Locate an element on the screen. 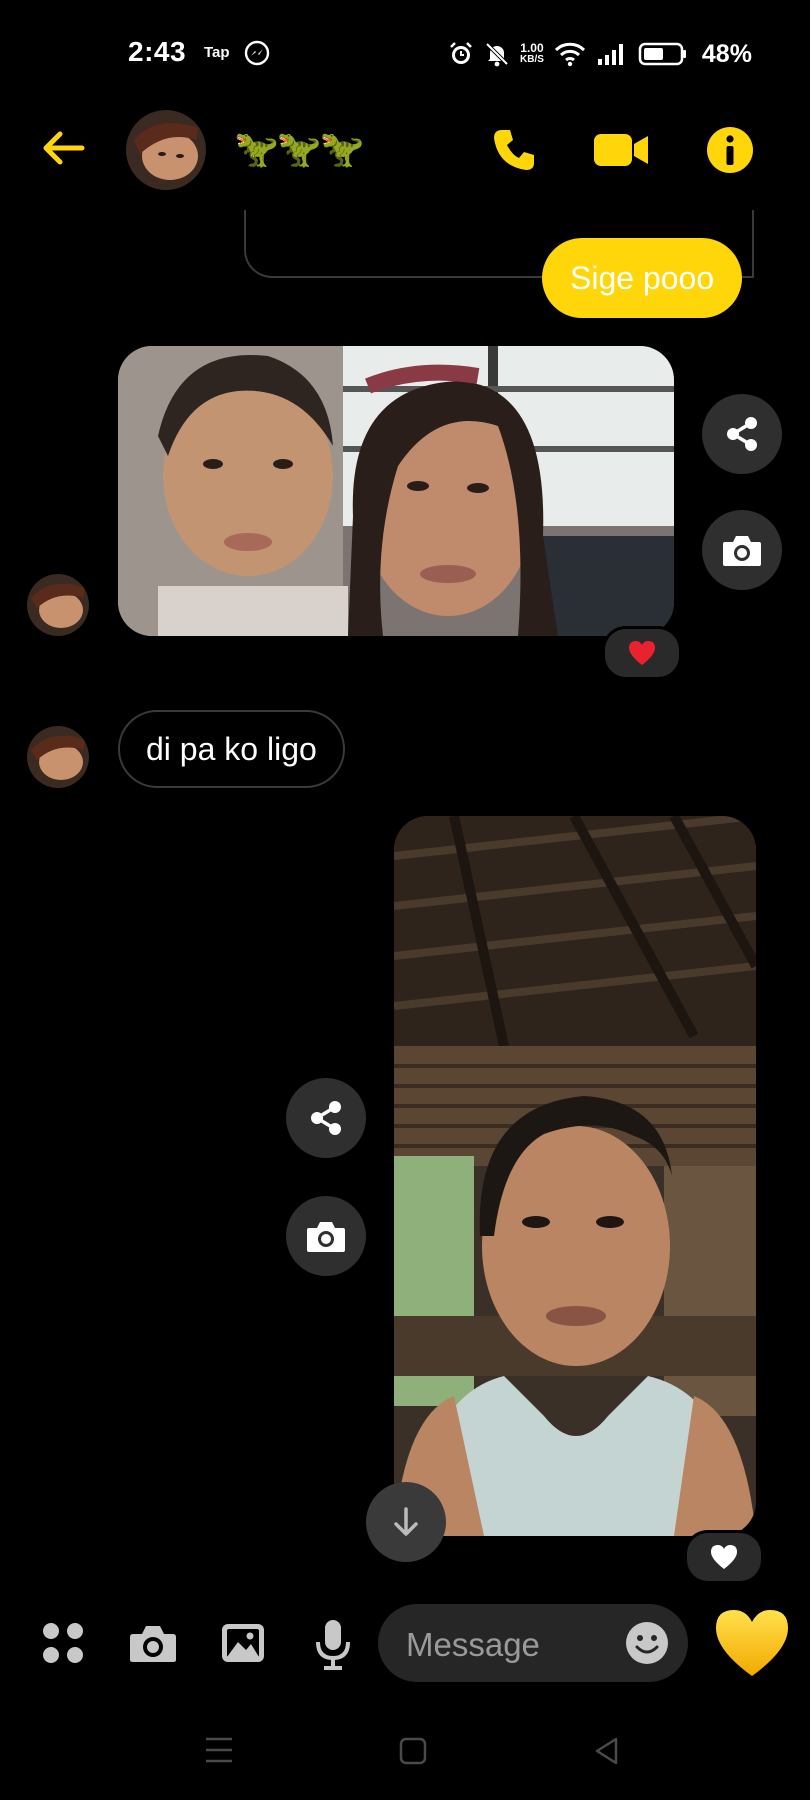 Image resolution: width=810 pixels, height=1800 pixels. net-speed: 1.00 KB/S is located at coordinates (532, 53).